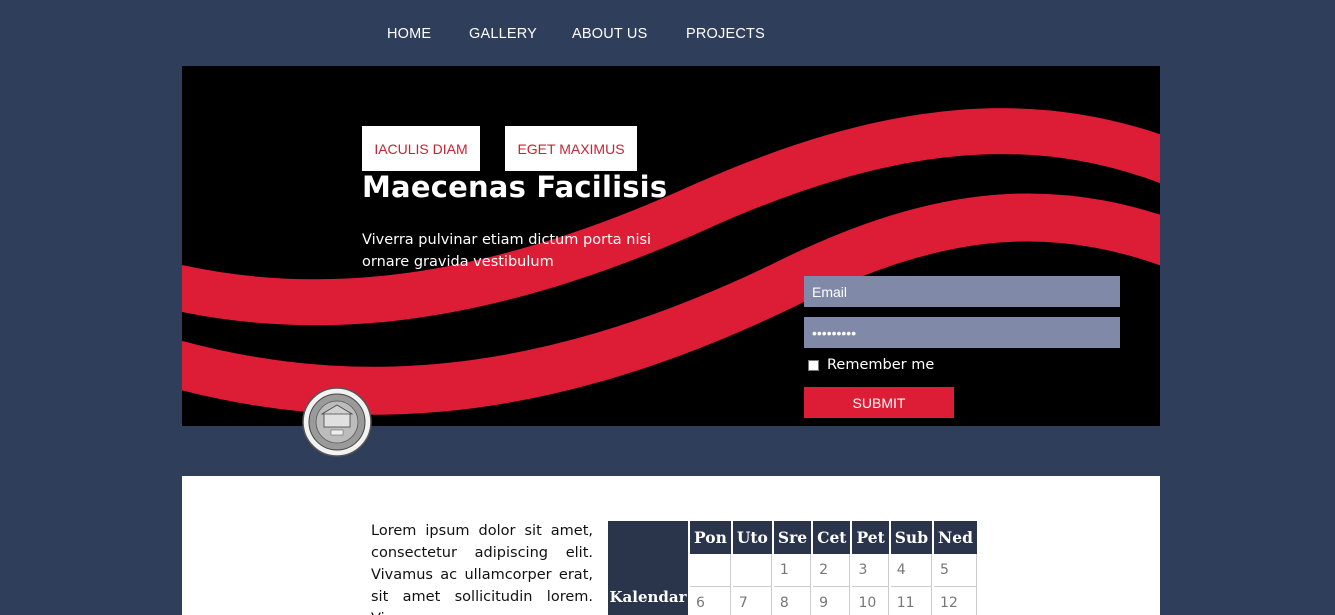 The height and width of the screenshot is (615, 1335). Describe the element at coordinates (752, 537) in the screenshot. I see `day-header: Uto` at that location.